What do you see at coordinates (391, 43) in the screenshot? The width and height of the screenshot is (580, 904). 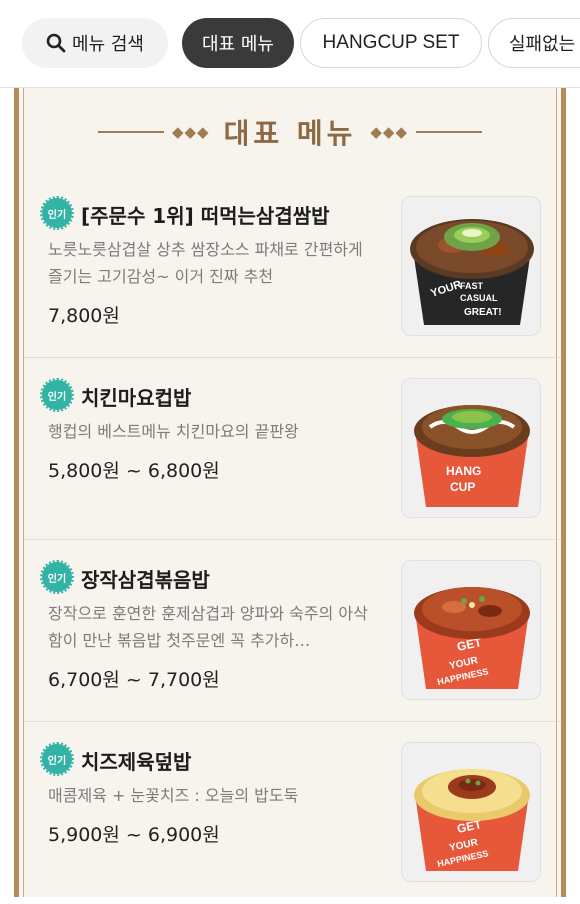 I see `tab-hangcup-set: HANGCUP SET` at bounding box center [391, 43].